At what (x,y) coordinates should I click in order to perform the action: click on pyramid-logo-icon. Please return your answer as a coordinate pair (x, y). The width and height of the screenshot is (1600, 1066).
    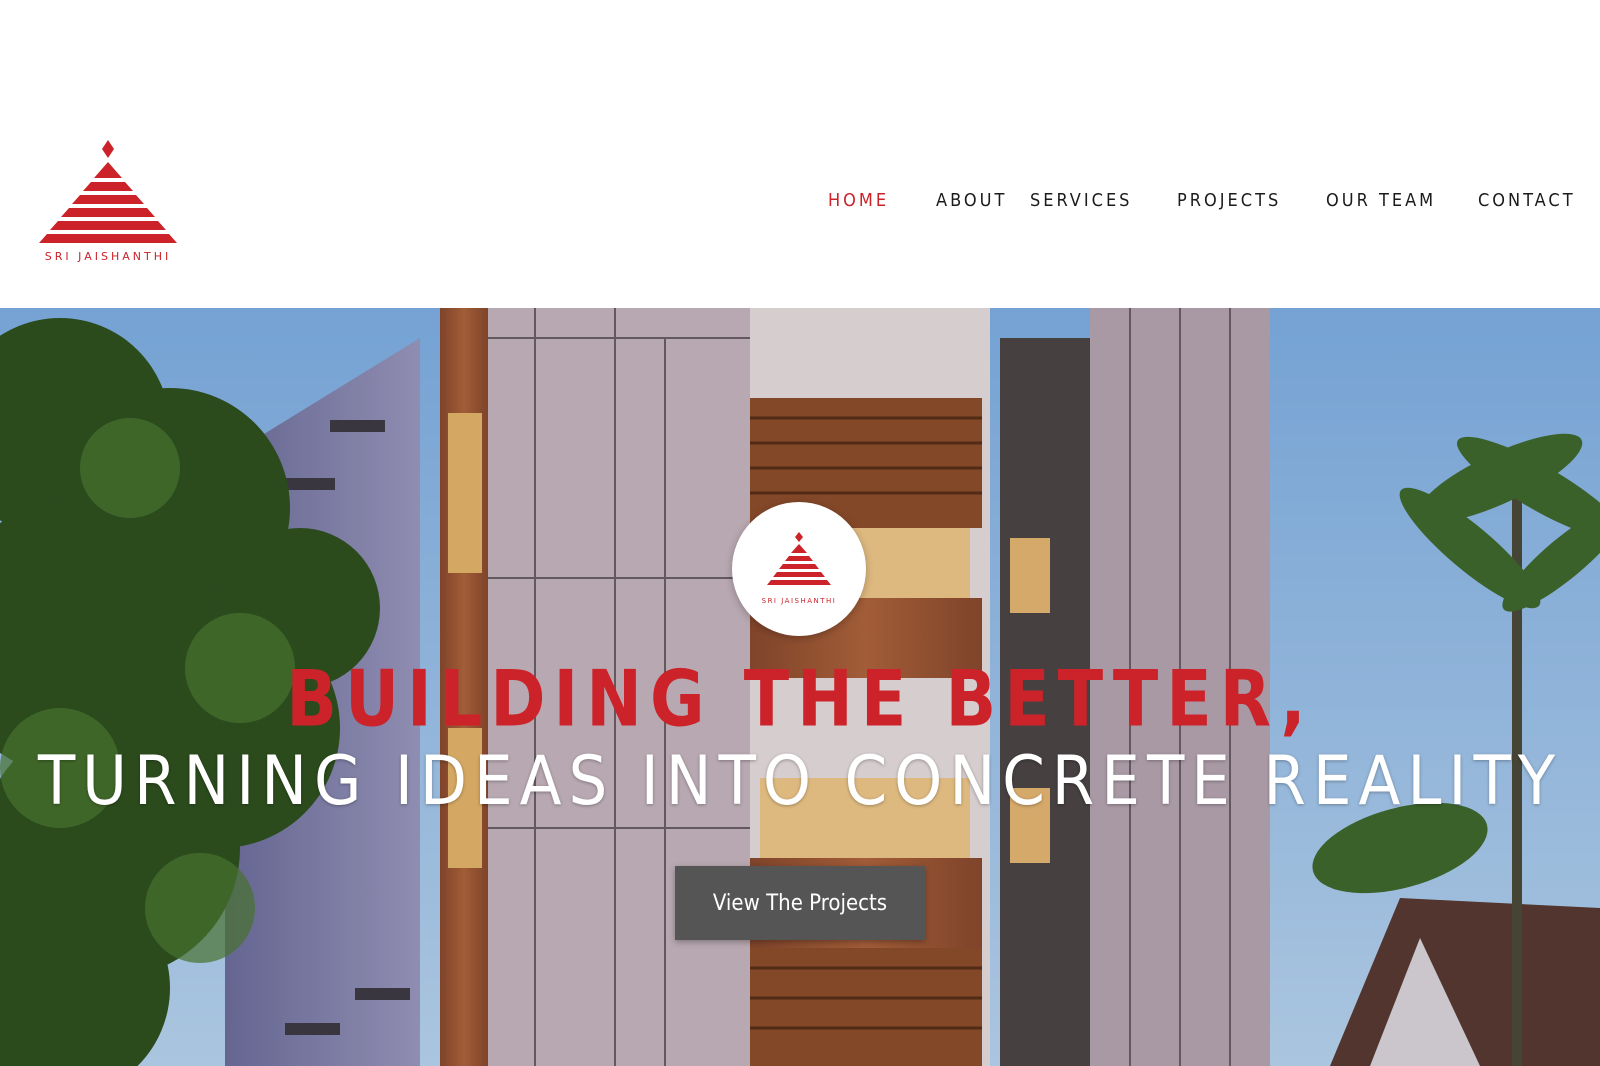
    Looking at the image, I should click on (799, 558).